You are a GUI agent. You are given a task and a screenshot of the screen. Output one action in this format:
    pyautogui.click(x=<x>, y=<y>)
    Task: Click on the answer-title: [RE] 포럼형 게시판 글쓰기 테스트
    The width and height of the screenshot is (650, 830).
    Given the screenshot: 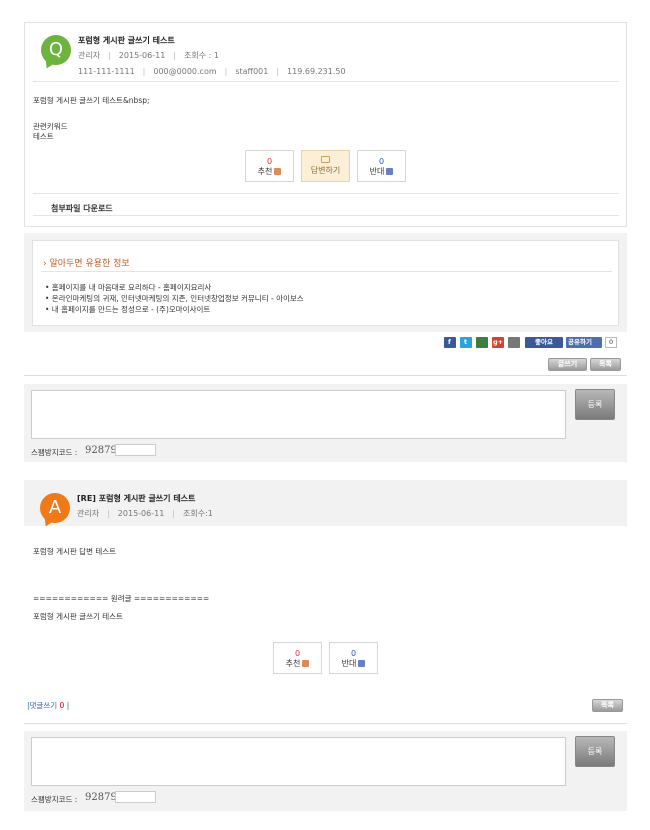 What is the action you would take?
    pyautogui.click(x=136, y=498)
    